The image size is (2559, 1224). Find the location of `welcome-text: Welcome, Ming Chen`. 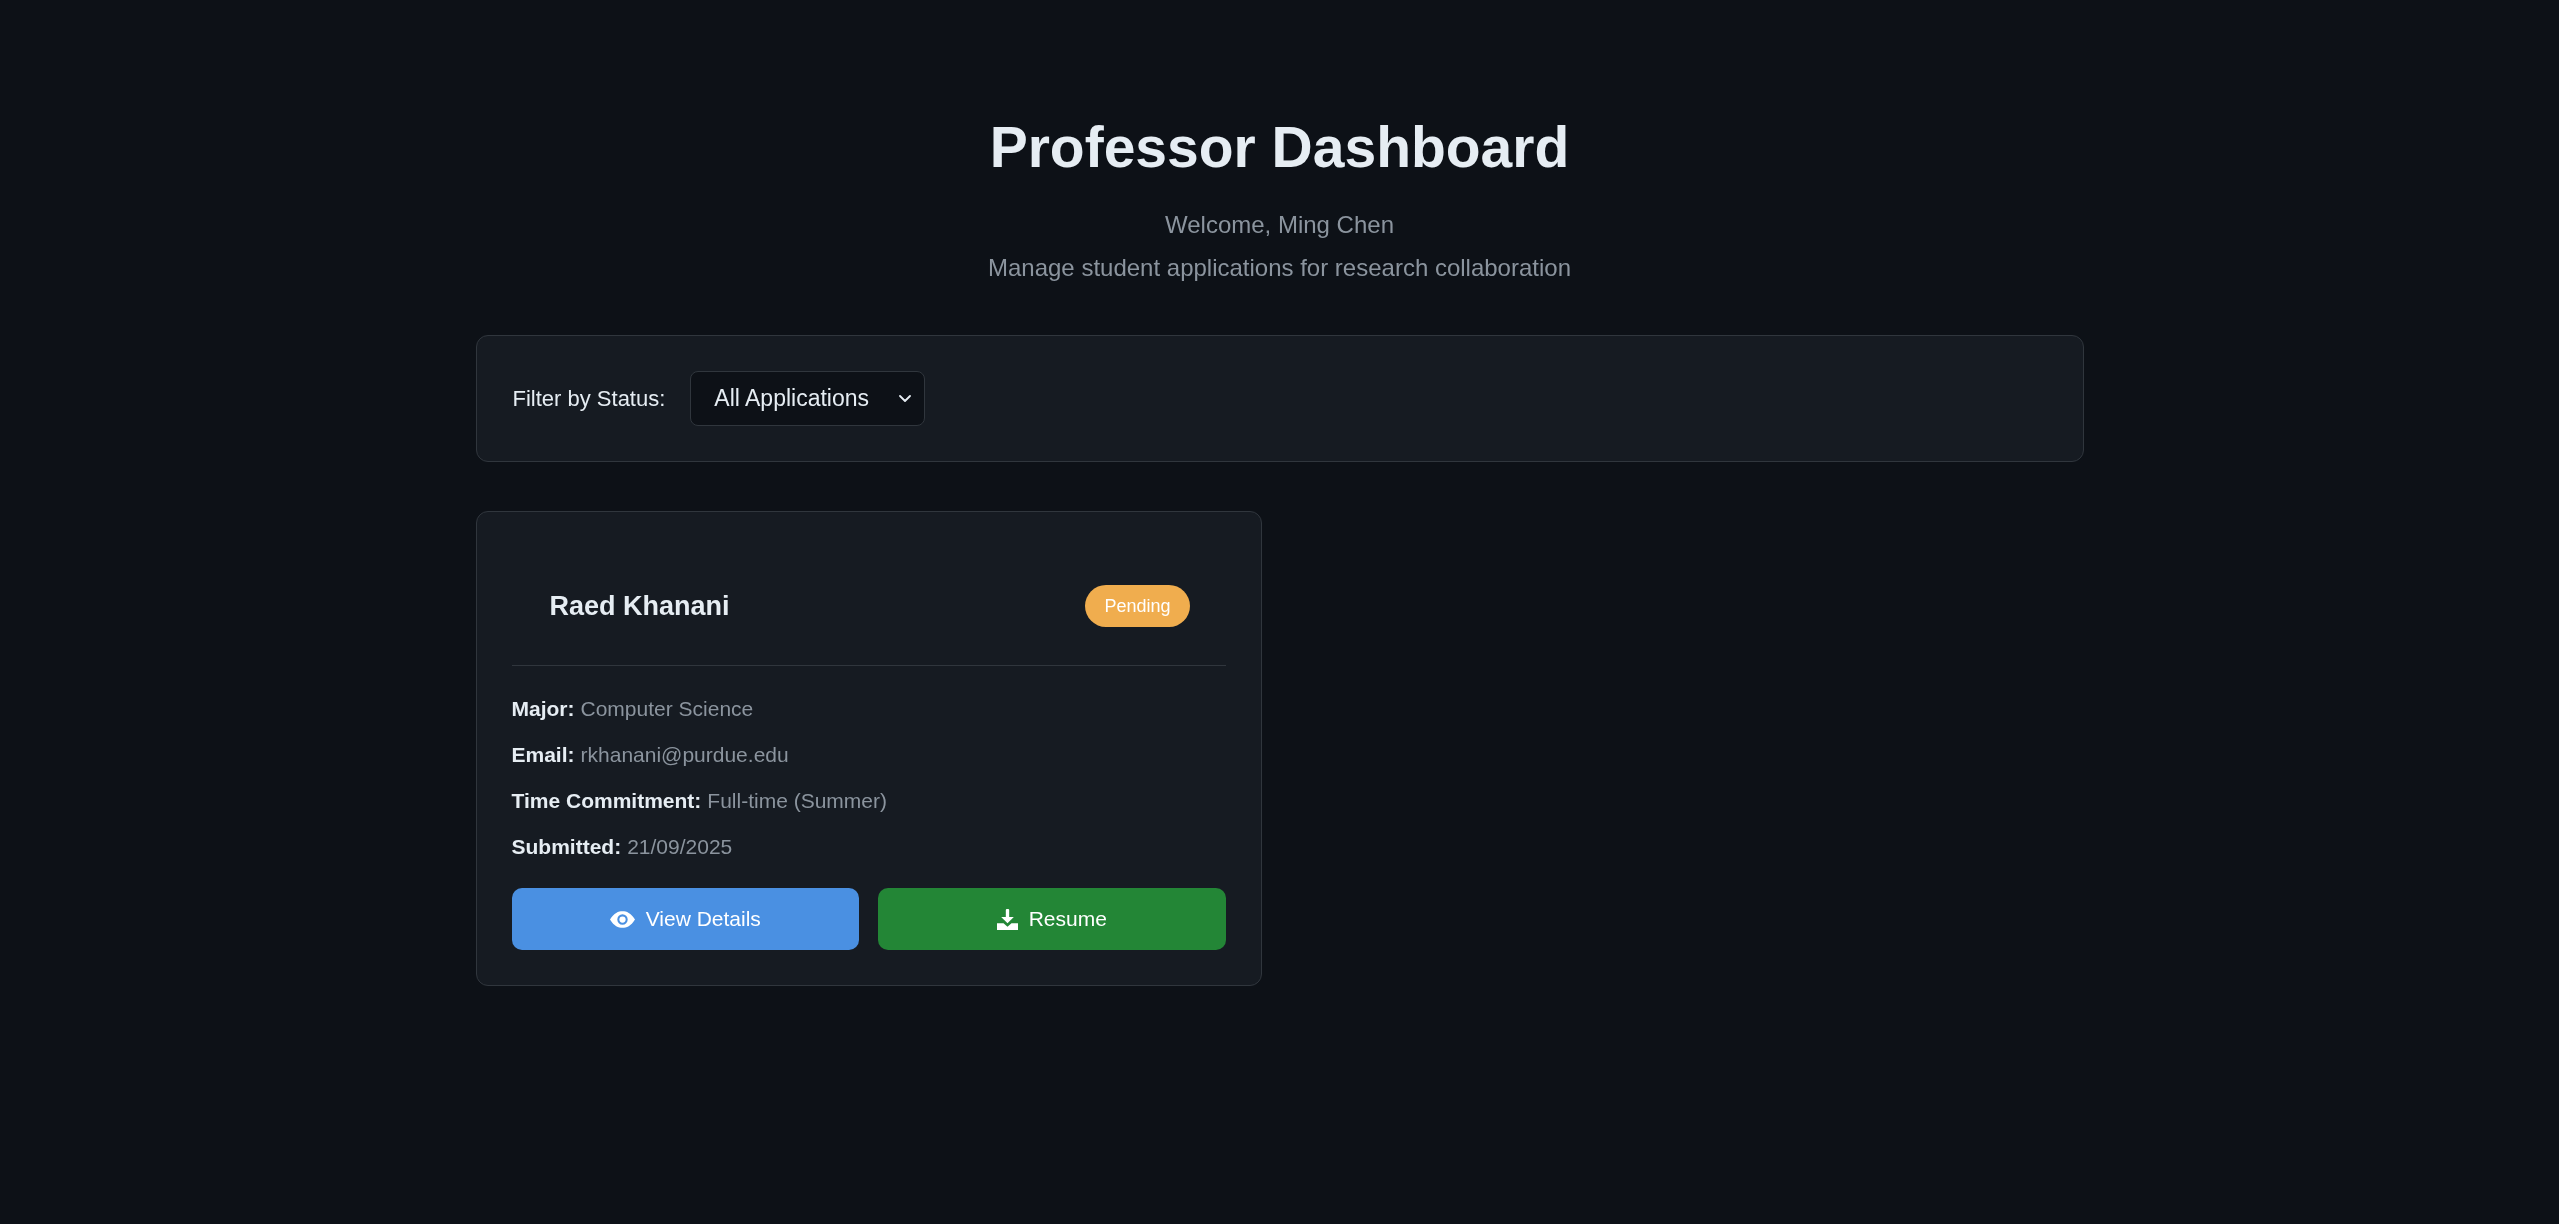

welcome-text: Welcome, Ming Chen is located at coordinates (1279, 225).